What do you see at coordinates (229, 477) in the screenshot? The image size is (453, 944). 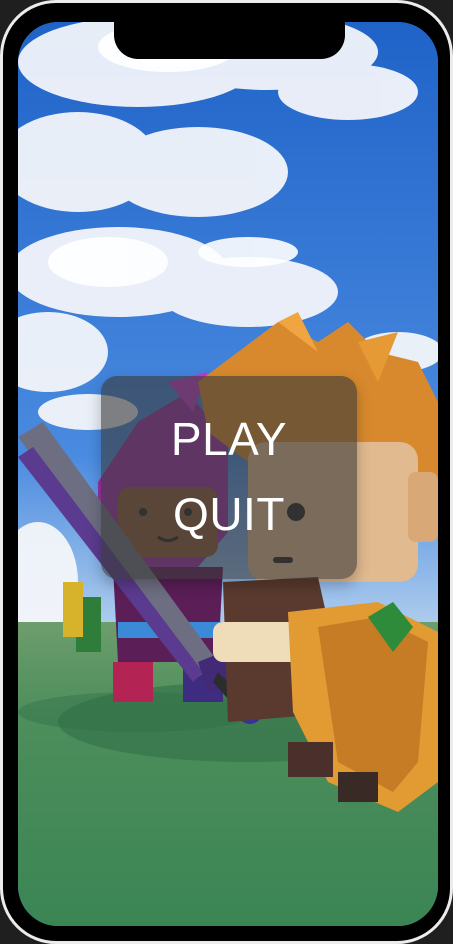 I see `main-menu-panel: PLAY QUIT` at bounding box center [229, 477].